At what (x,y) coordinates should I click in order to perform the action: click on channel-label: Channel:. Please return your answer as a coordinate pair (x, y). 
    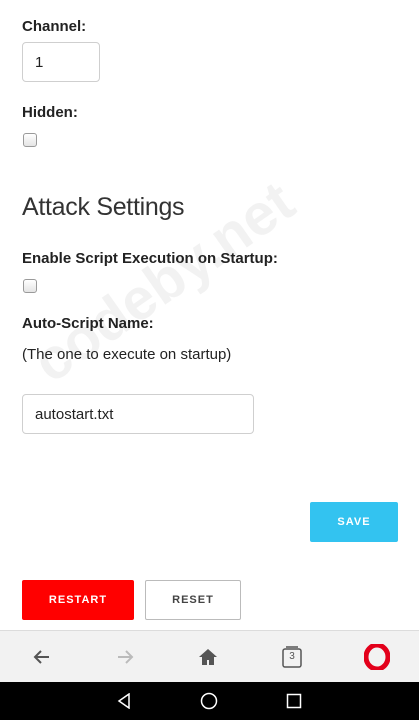
    Looking at the image, I should click on (54, 26).